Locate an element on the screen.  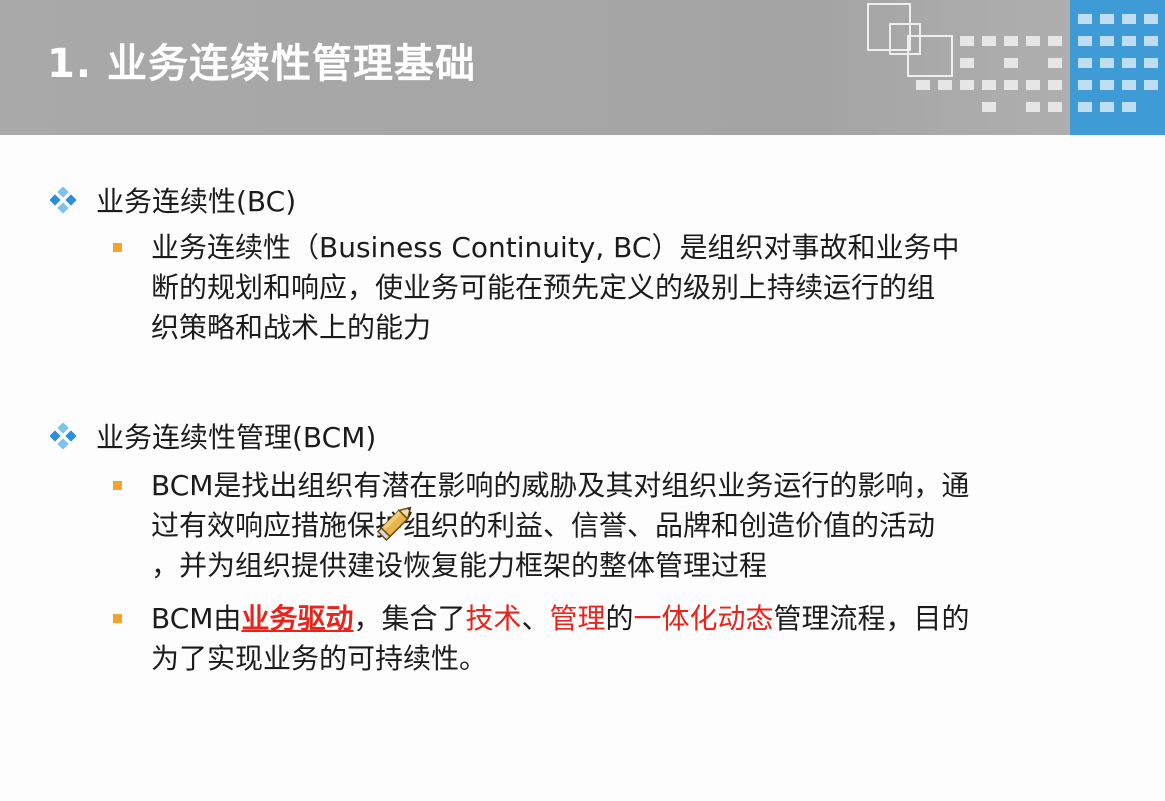
section-heading-bcm: 业务连续性管理(BCM) is located at coordinates (213, 436).